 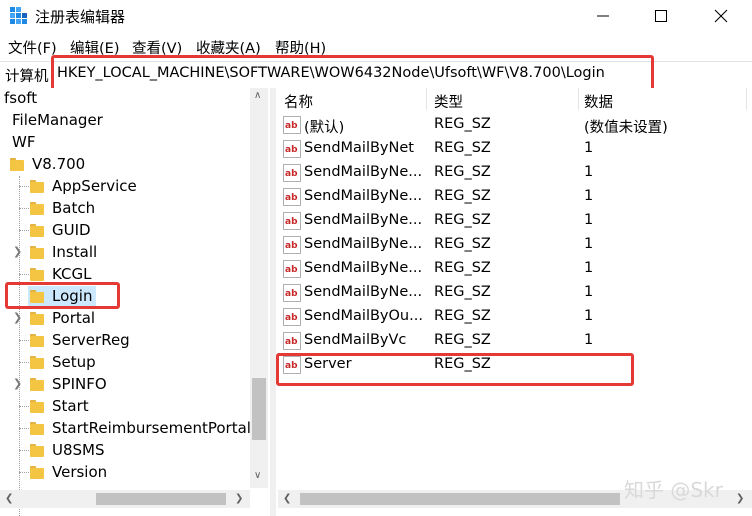 I want to click on maximize-button, so click(x=661, y=16).